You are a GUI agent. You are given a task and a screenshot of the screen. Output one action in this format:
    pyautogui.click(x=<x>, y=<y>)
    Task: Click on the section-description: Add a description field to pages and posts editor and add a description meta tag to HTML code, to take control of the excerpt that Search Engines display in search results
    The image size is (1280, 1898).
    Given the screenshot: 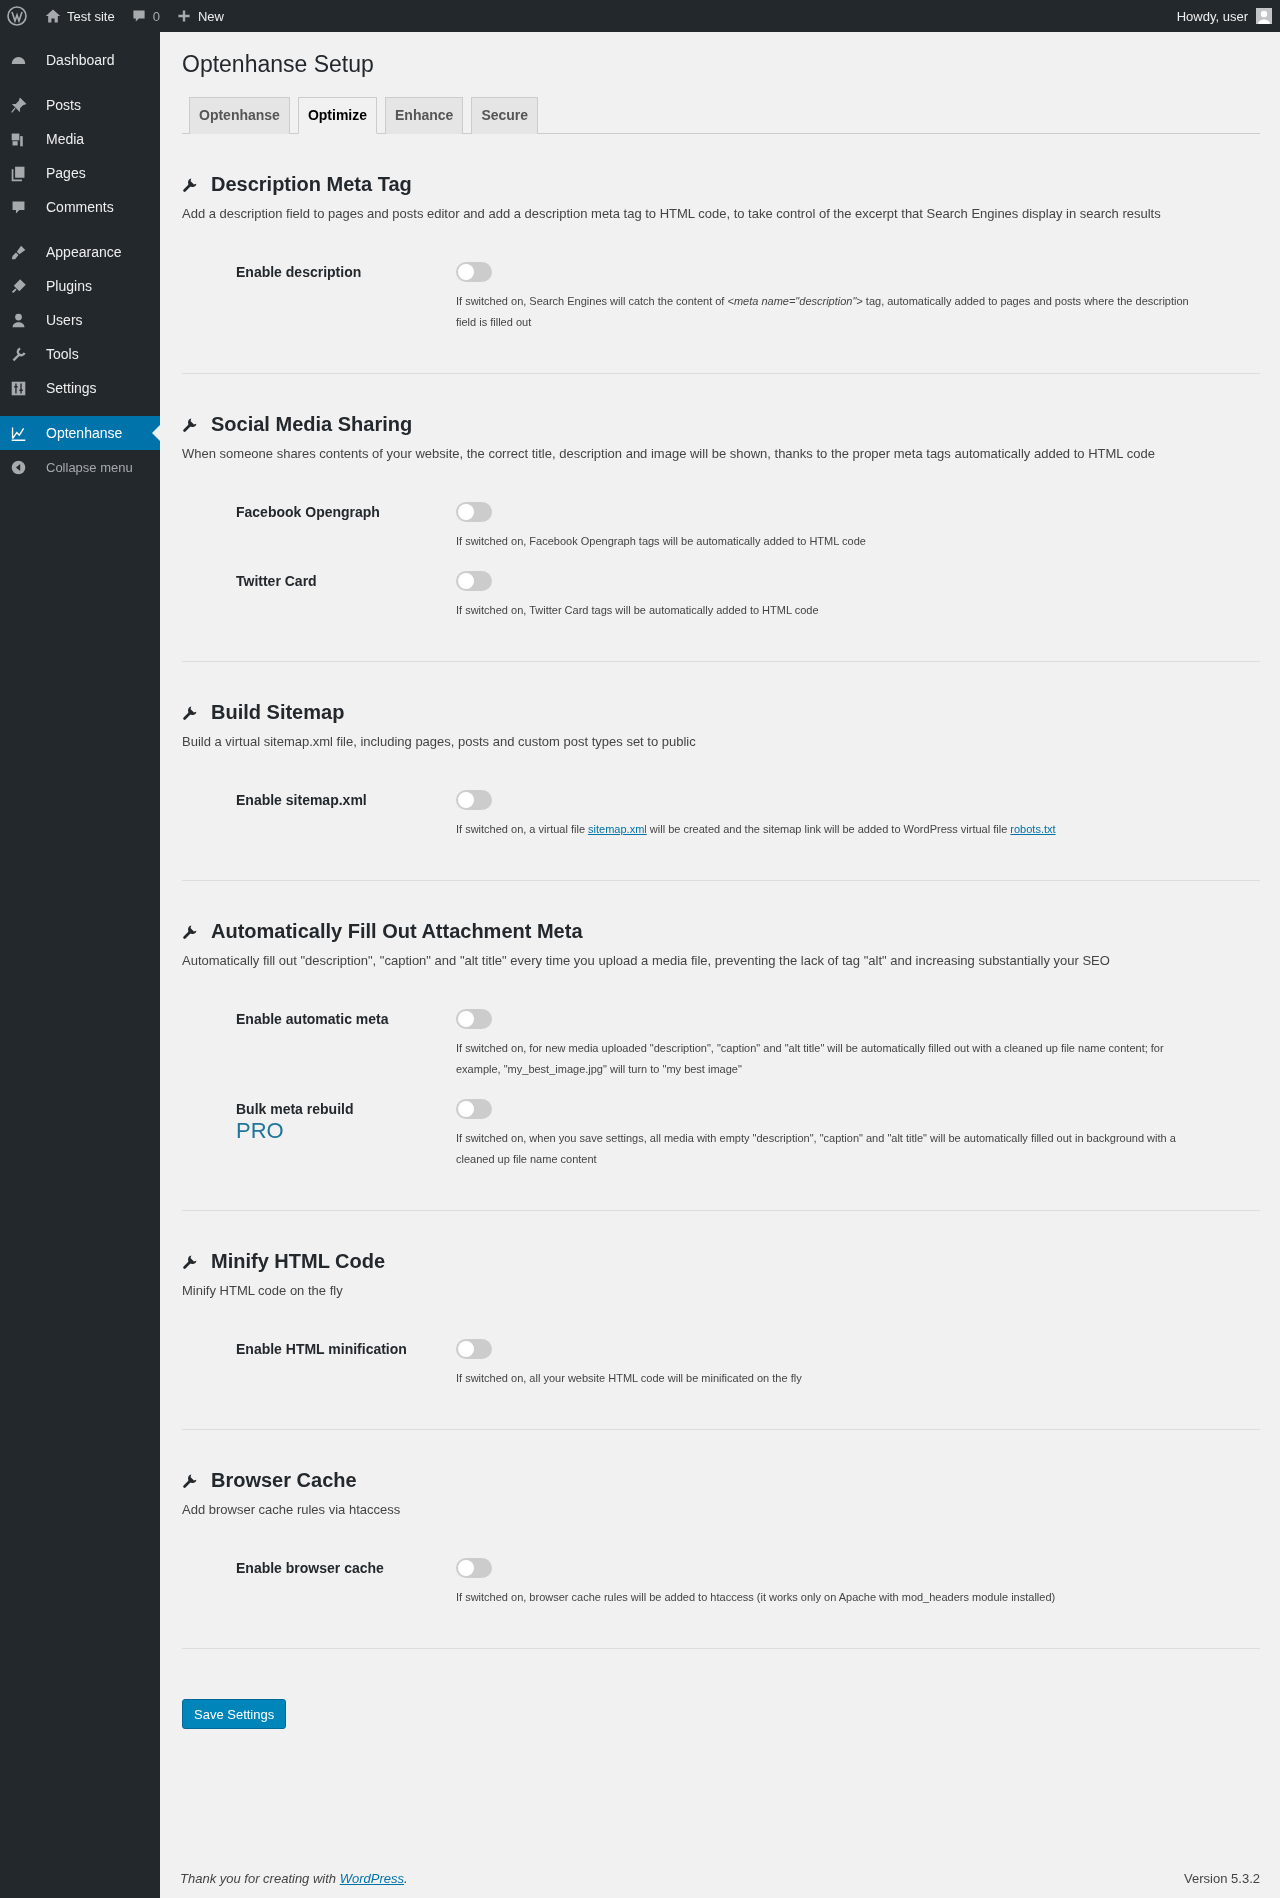 What is the action you would take?
    pyautogui.click(x=672, y=214)
    